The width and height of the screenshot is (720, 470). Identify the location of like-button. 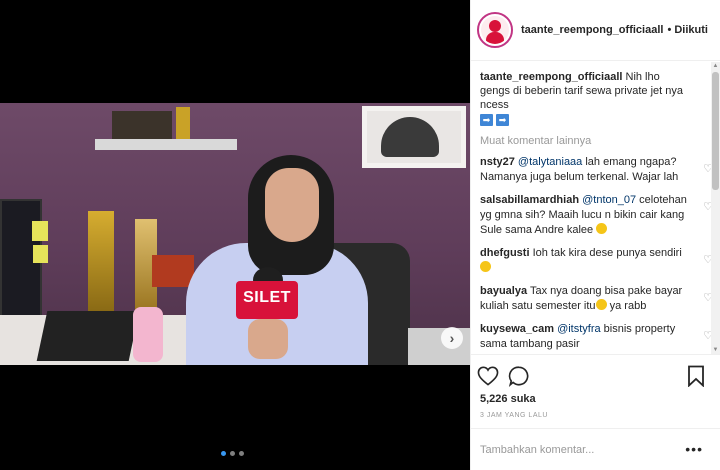
(488, 376).